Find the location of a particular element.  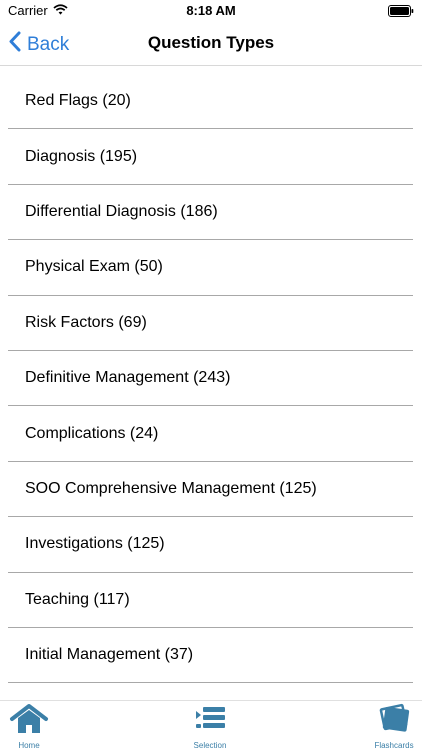

tab-home-label: Home is located at coordinates (29, 745).